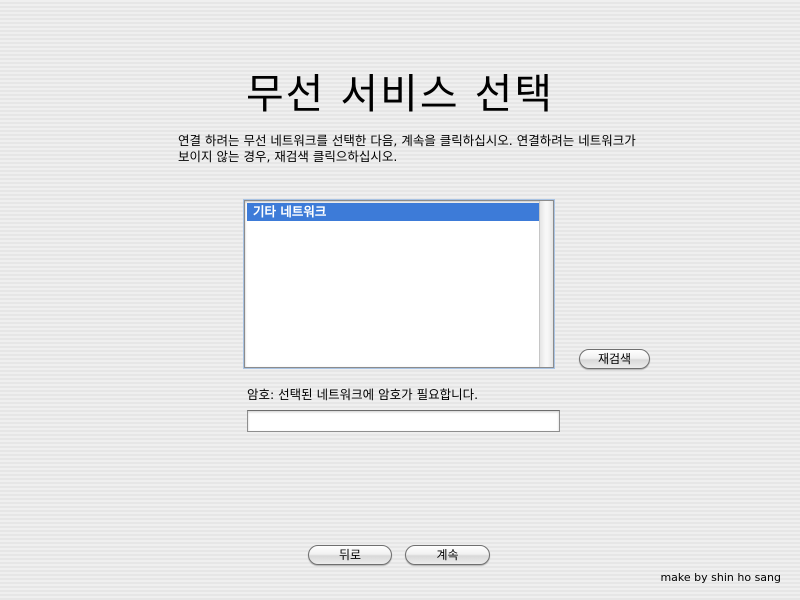 This screenshot has width=800, height=600. Describe the element at coordinates (350, 555) in the screenshot. I see `back-button: 뒤로` at that location.